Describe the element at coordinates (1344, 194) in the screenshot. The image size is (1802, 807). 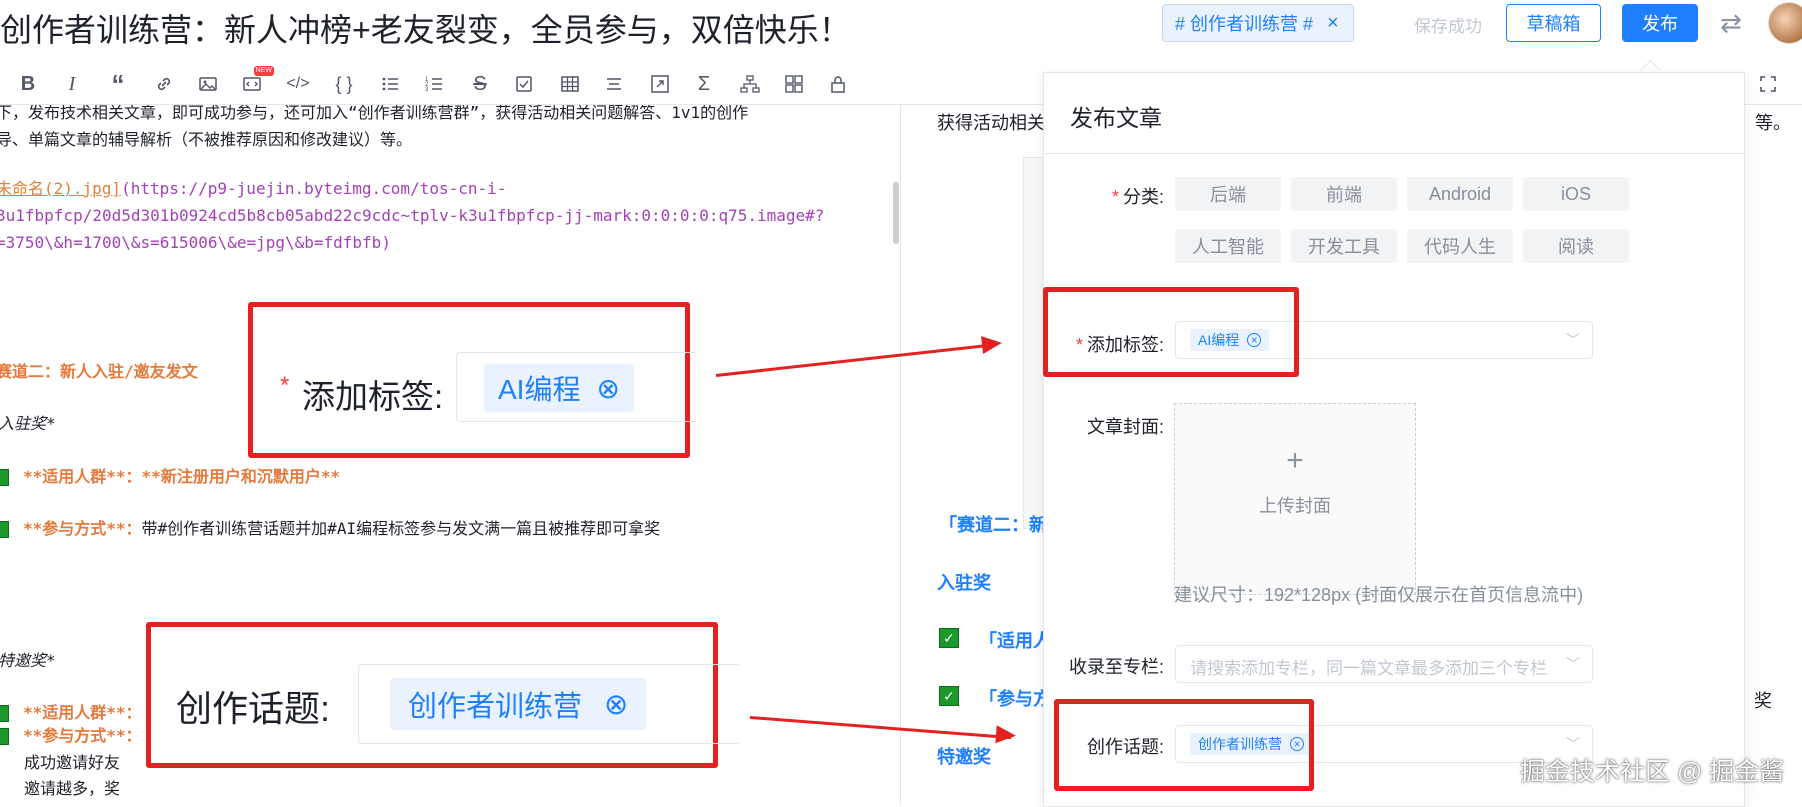
I see `category-option: 前端` at that location.